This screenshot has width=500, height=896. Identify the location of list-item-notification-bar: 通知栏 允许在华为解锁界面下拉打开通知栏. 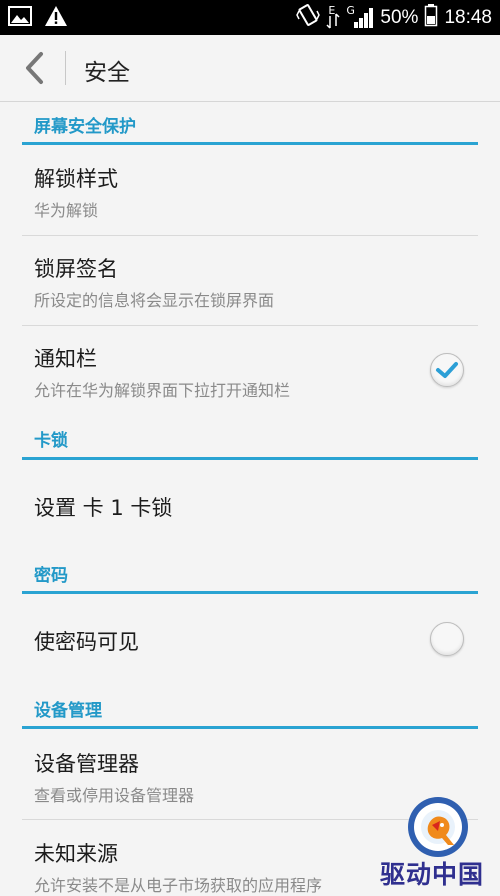
(250, 371).